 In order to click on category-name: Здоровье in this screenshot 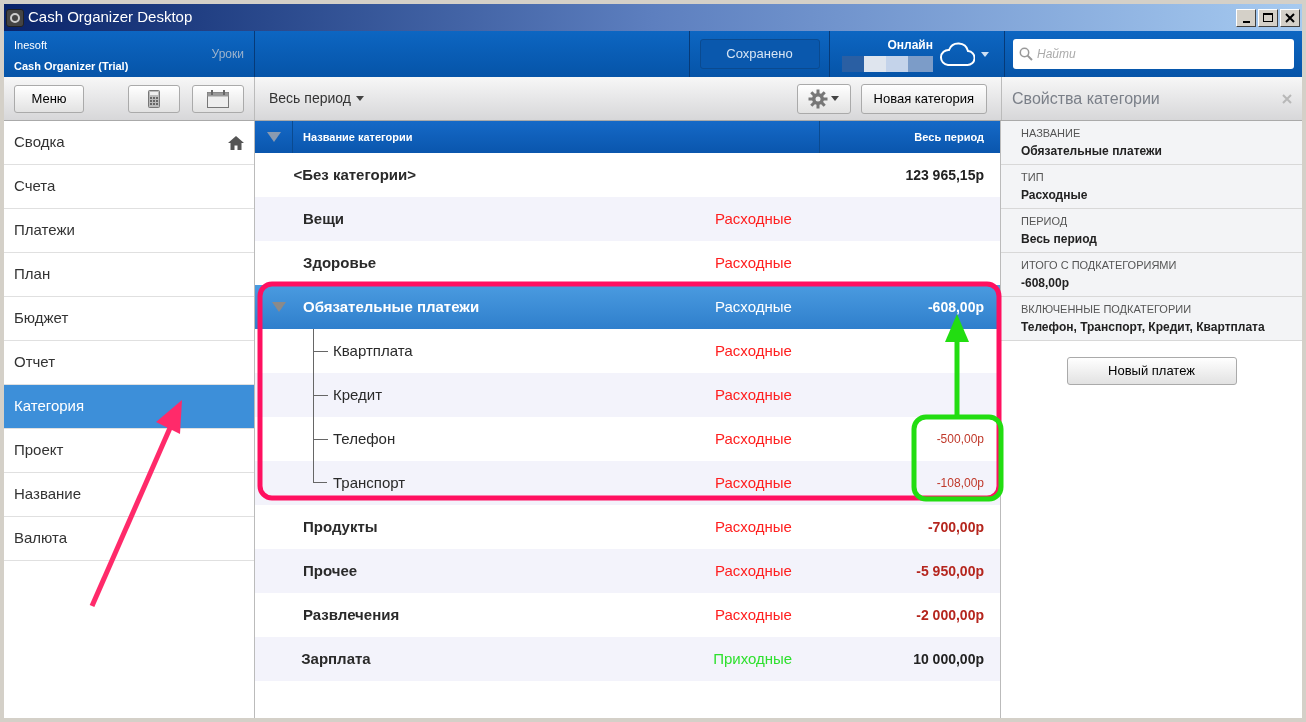, I will do `click(340, 262)`.